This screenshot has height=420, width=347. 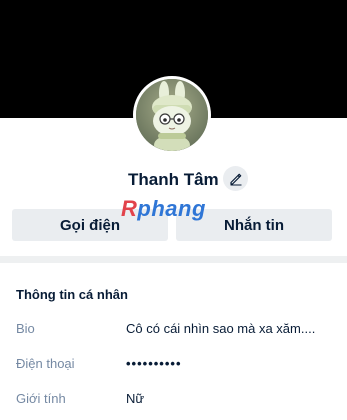 I want to click on message-button: Nhắn tin, so click(x=254, y=225).